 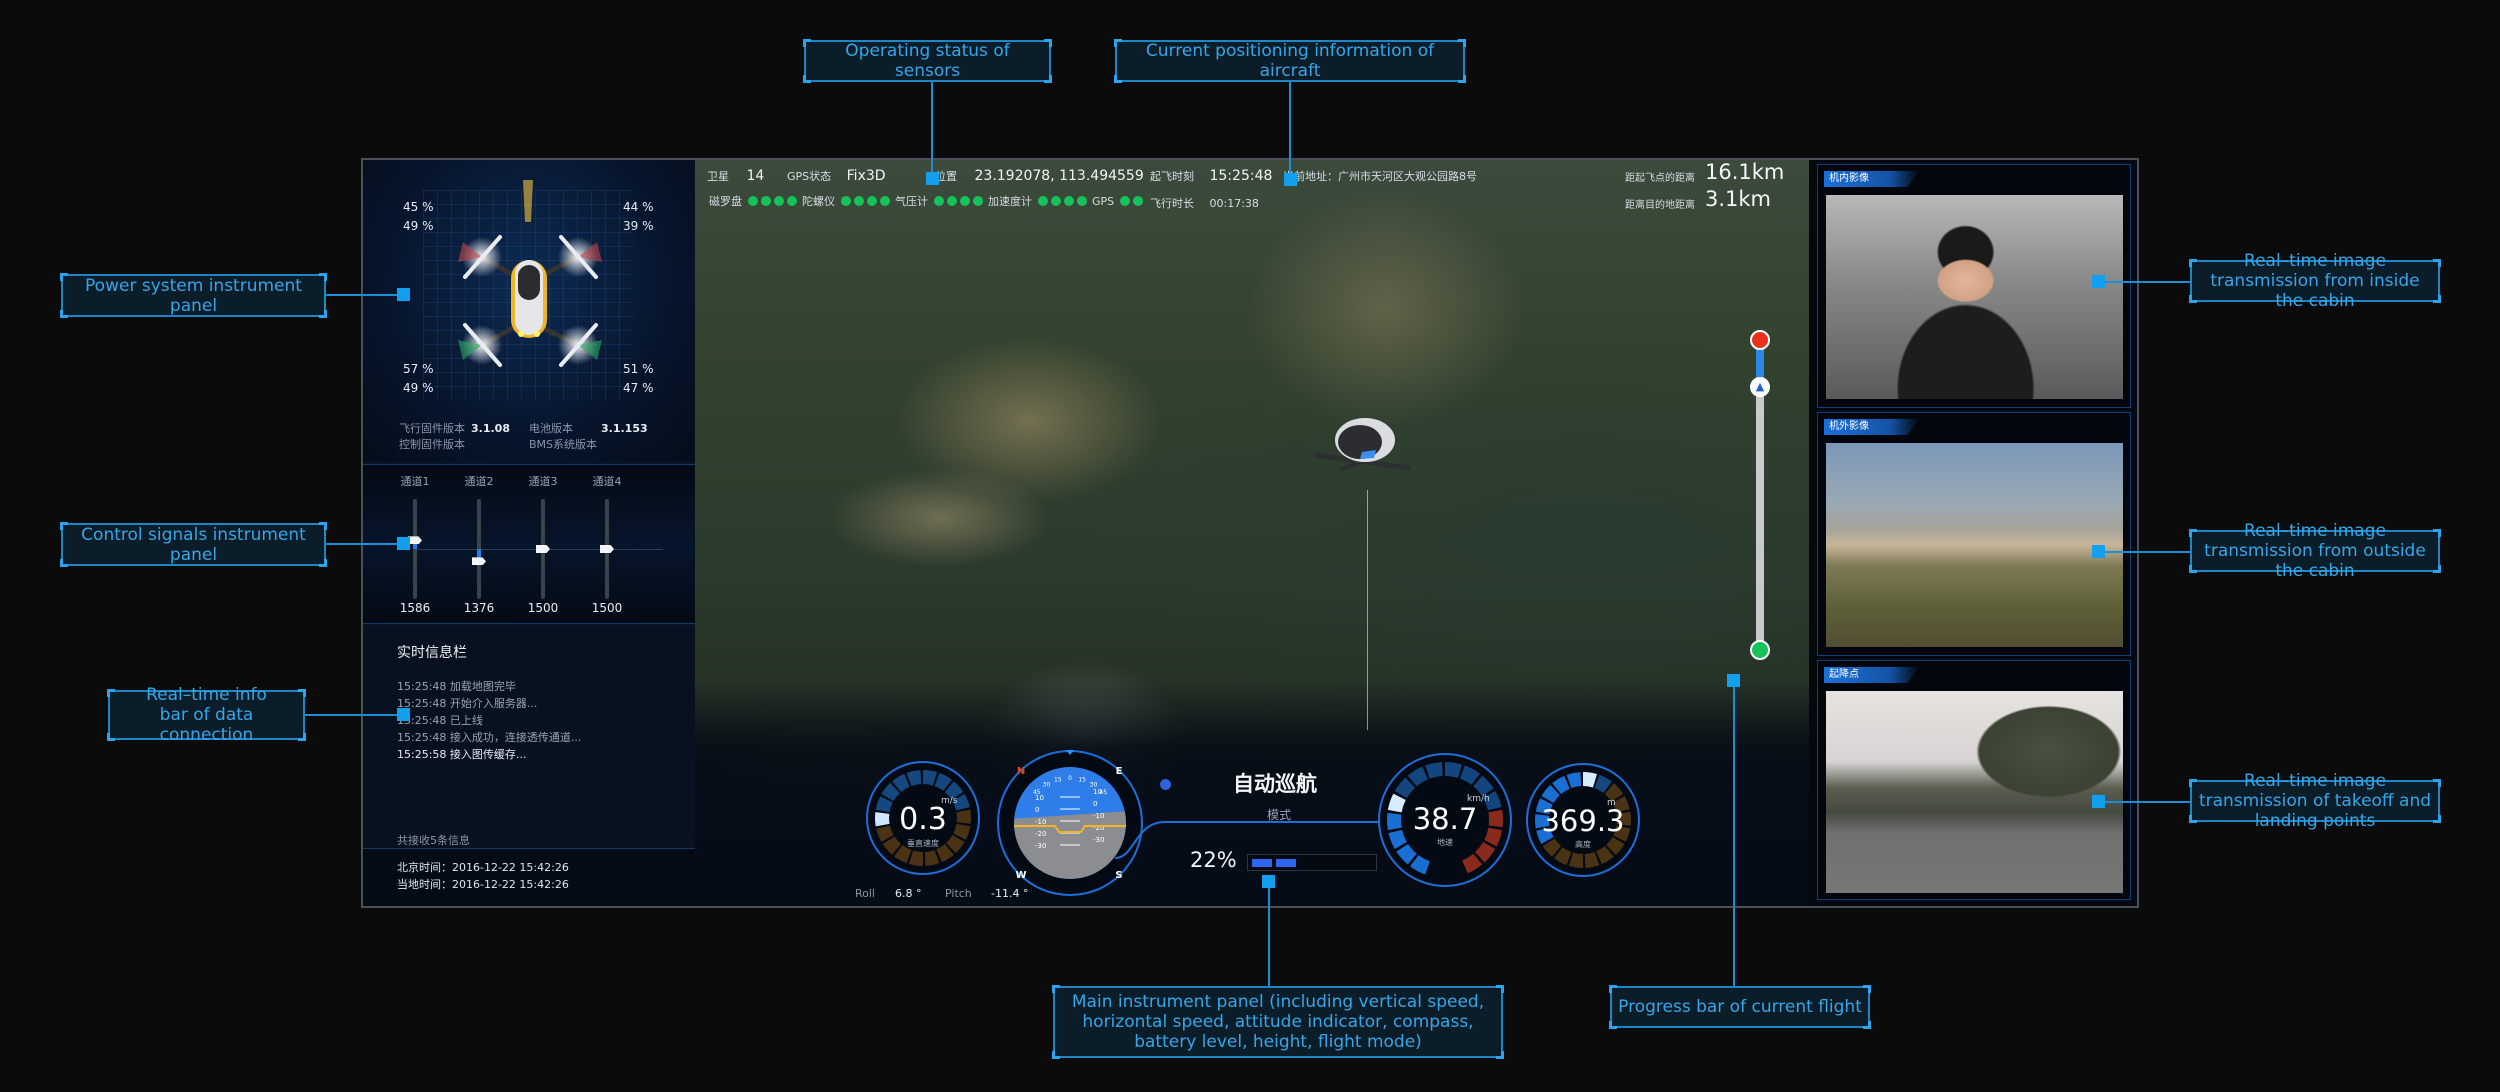 I want to click on position-readout: 位置 23.192078, 113.494559, so click(x=1039, y=176).